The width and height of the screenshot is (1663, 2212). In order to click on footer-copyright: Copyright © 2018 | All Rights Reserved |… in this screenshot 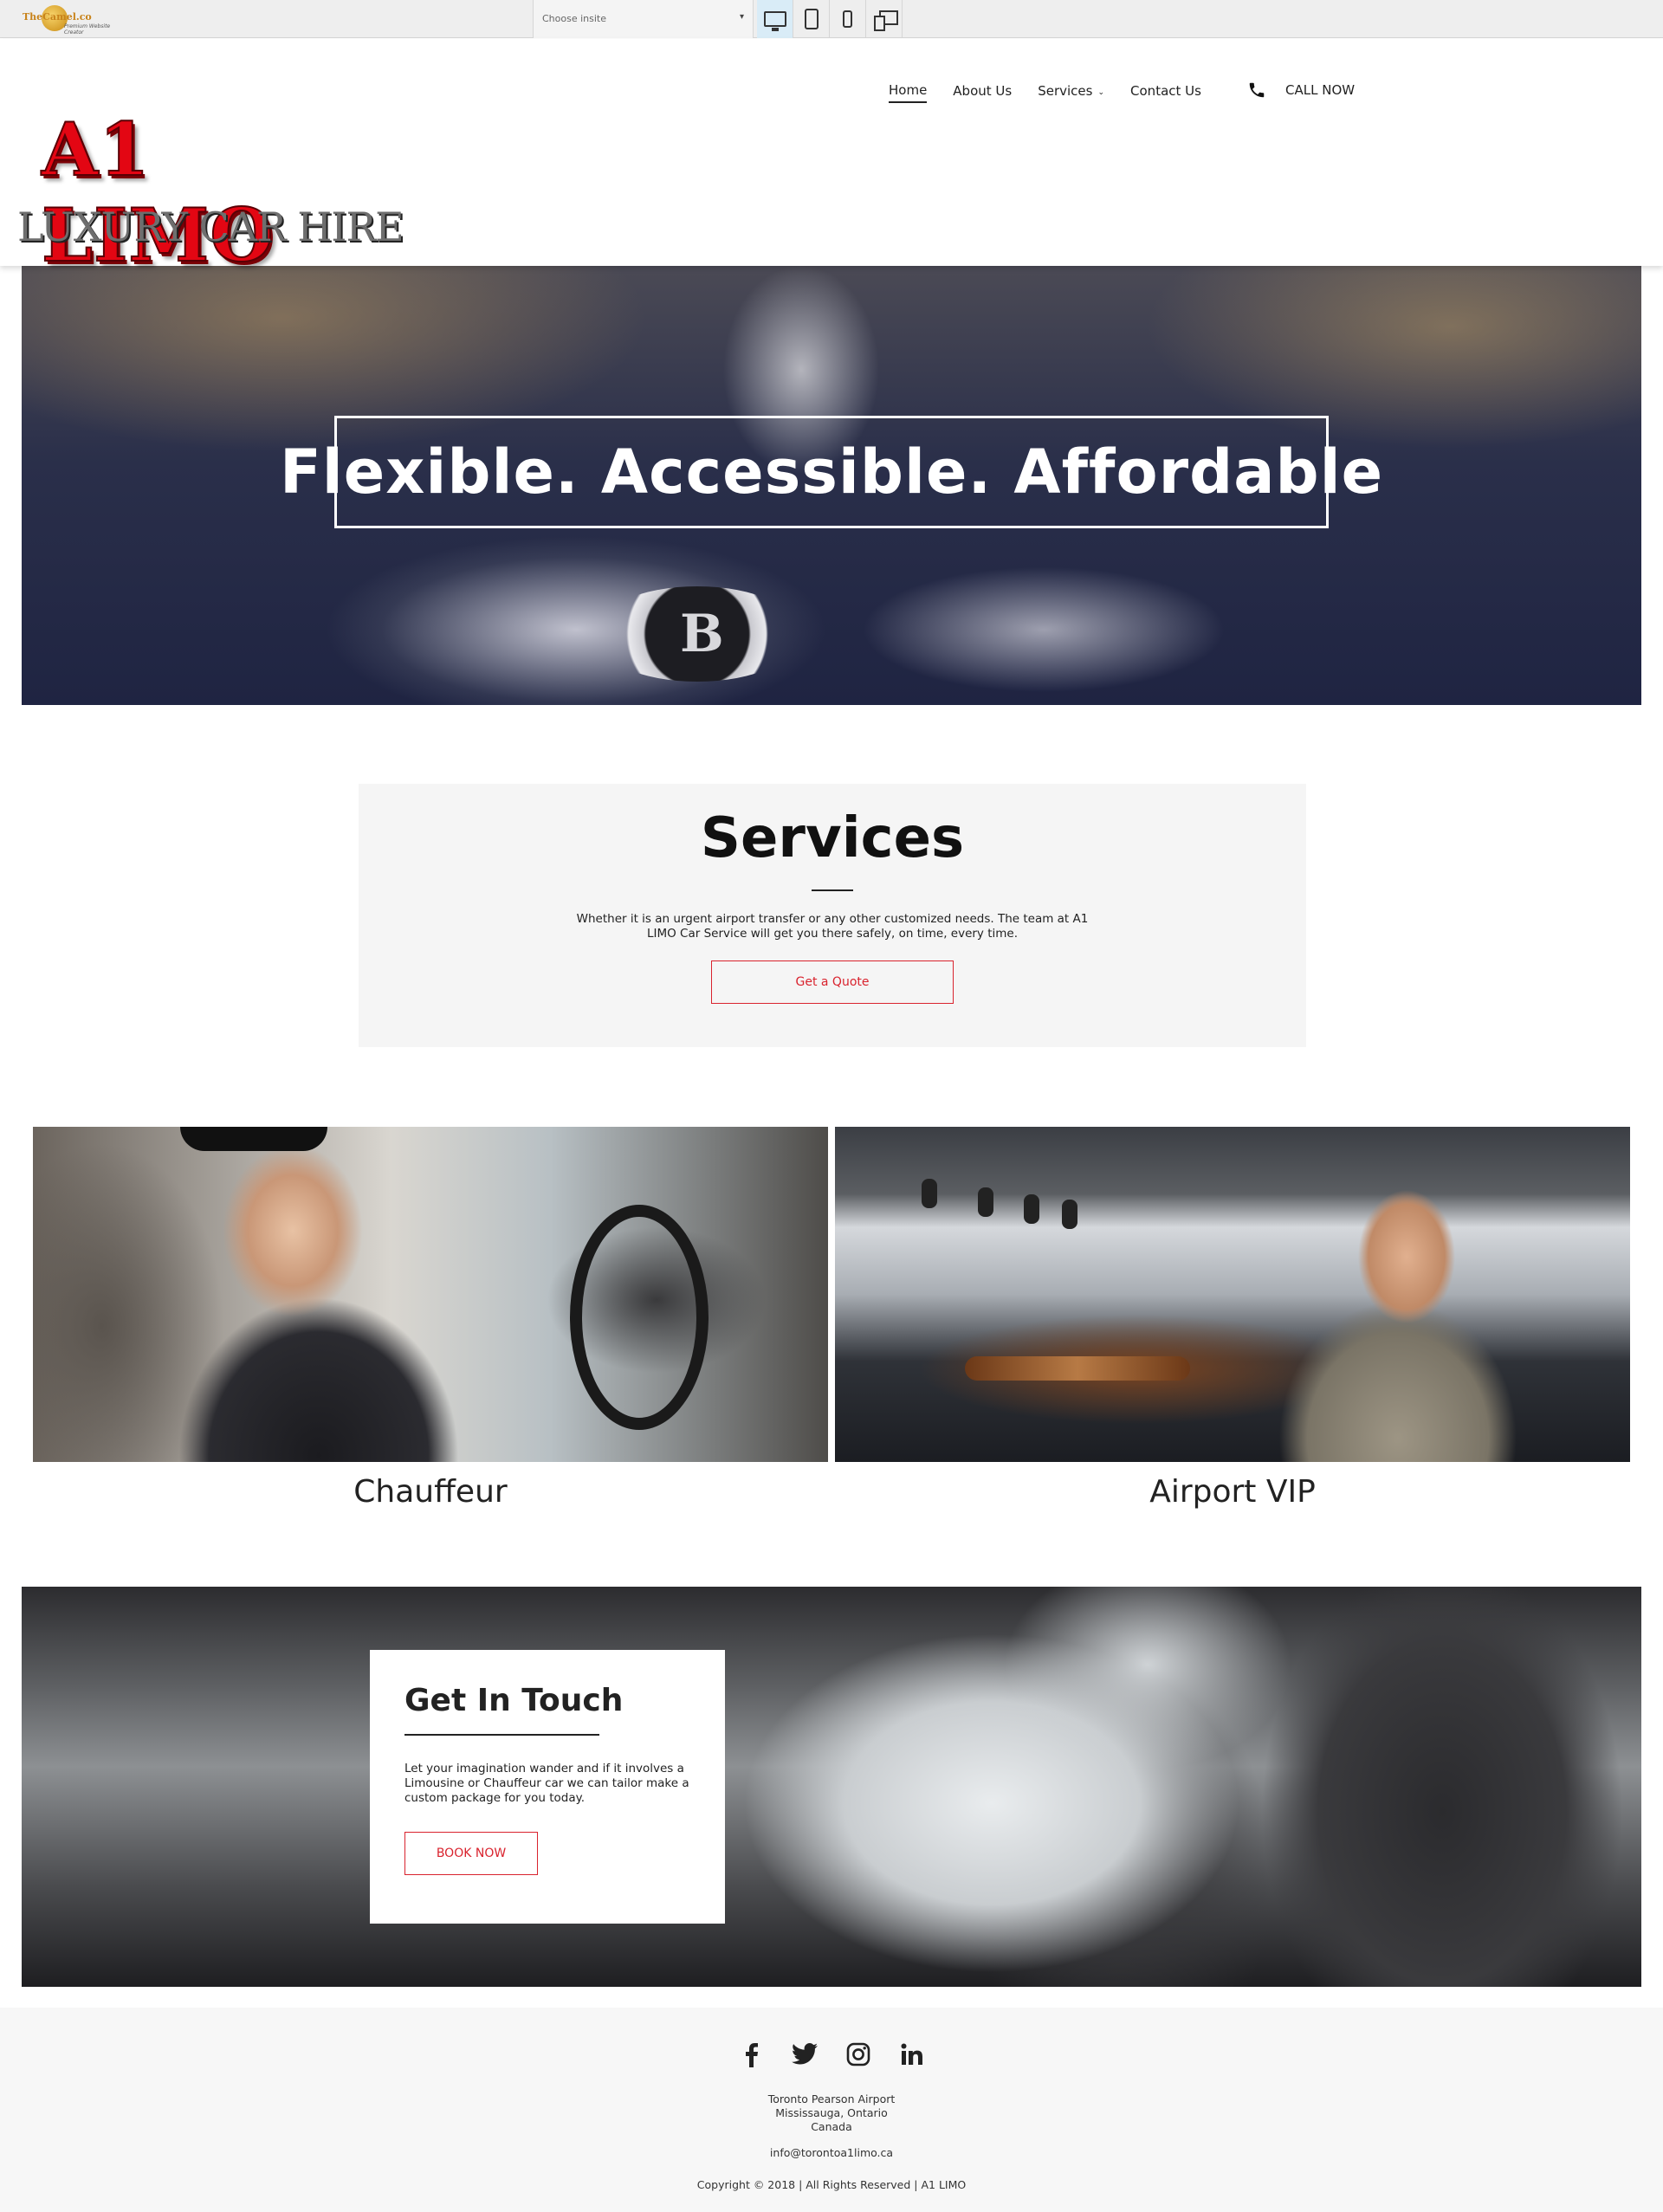, I will do `click(831, 2184)`.